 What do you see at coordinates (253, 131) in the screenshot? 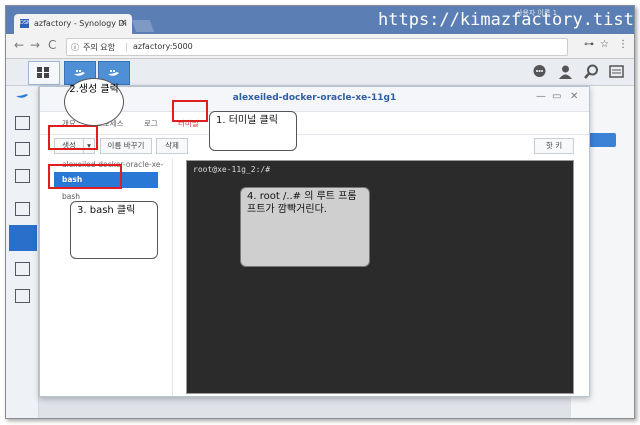
I see `annotation-step1: 1. 터미널 클릭` at bounding box center [253, 131].